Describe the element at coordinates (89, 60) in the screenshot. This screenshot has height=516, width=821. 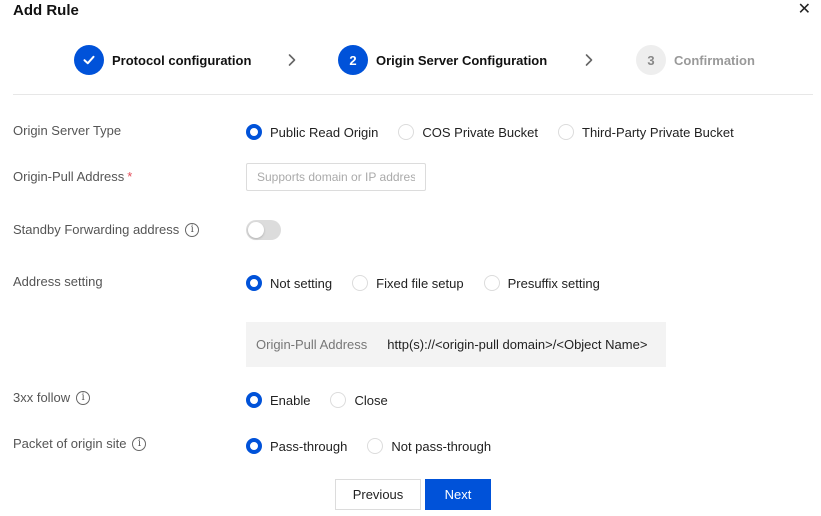
I see `check-icon` at that location.